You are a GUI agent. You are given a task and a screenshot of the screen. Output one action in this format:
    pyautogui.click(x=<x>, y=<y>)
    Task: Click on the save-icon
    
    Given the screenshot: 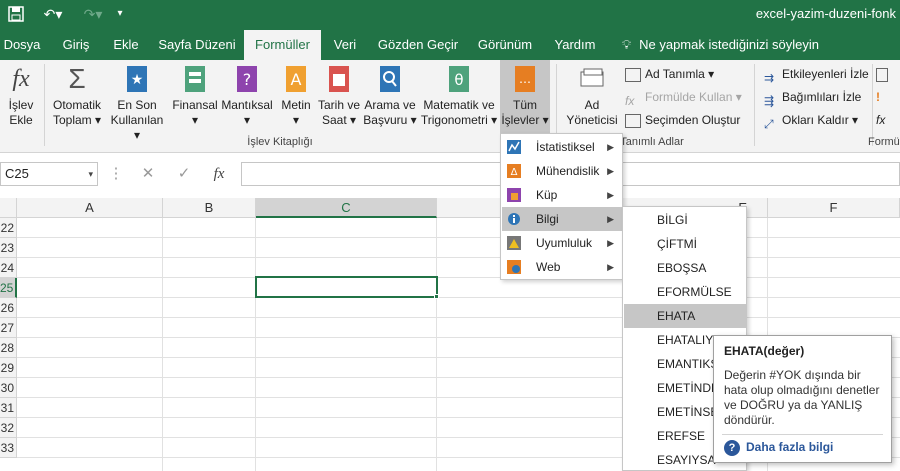 What is the action you would take?
    pyautogui.click(x=16, y=14)
    